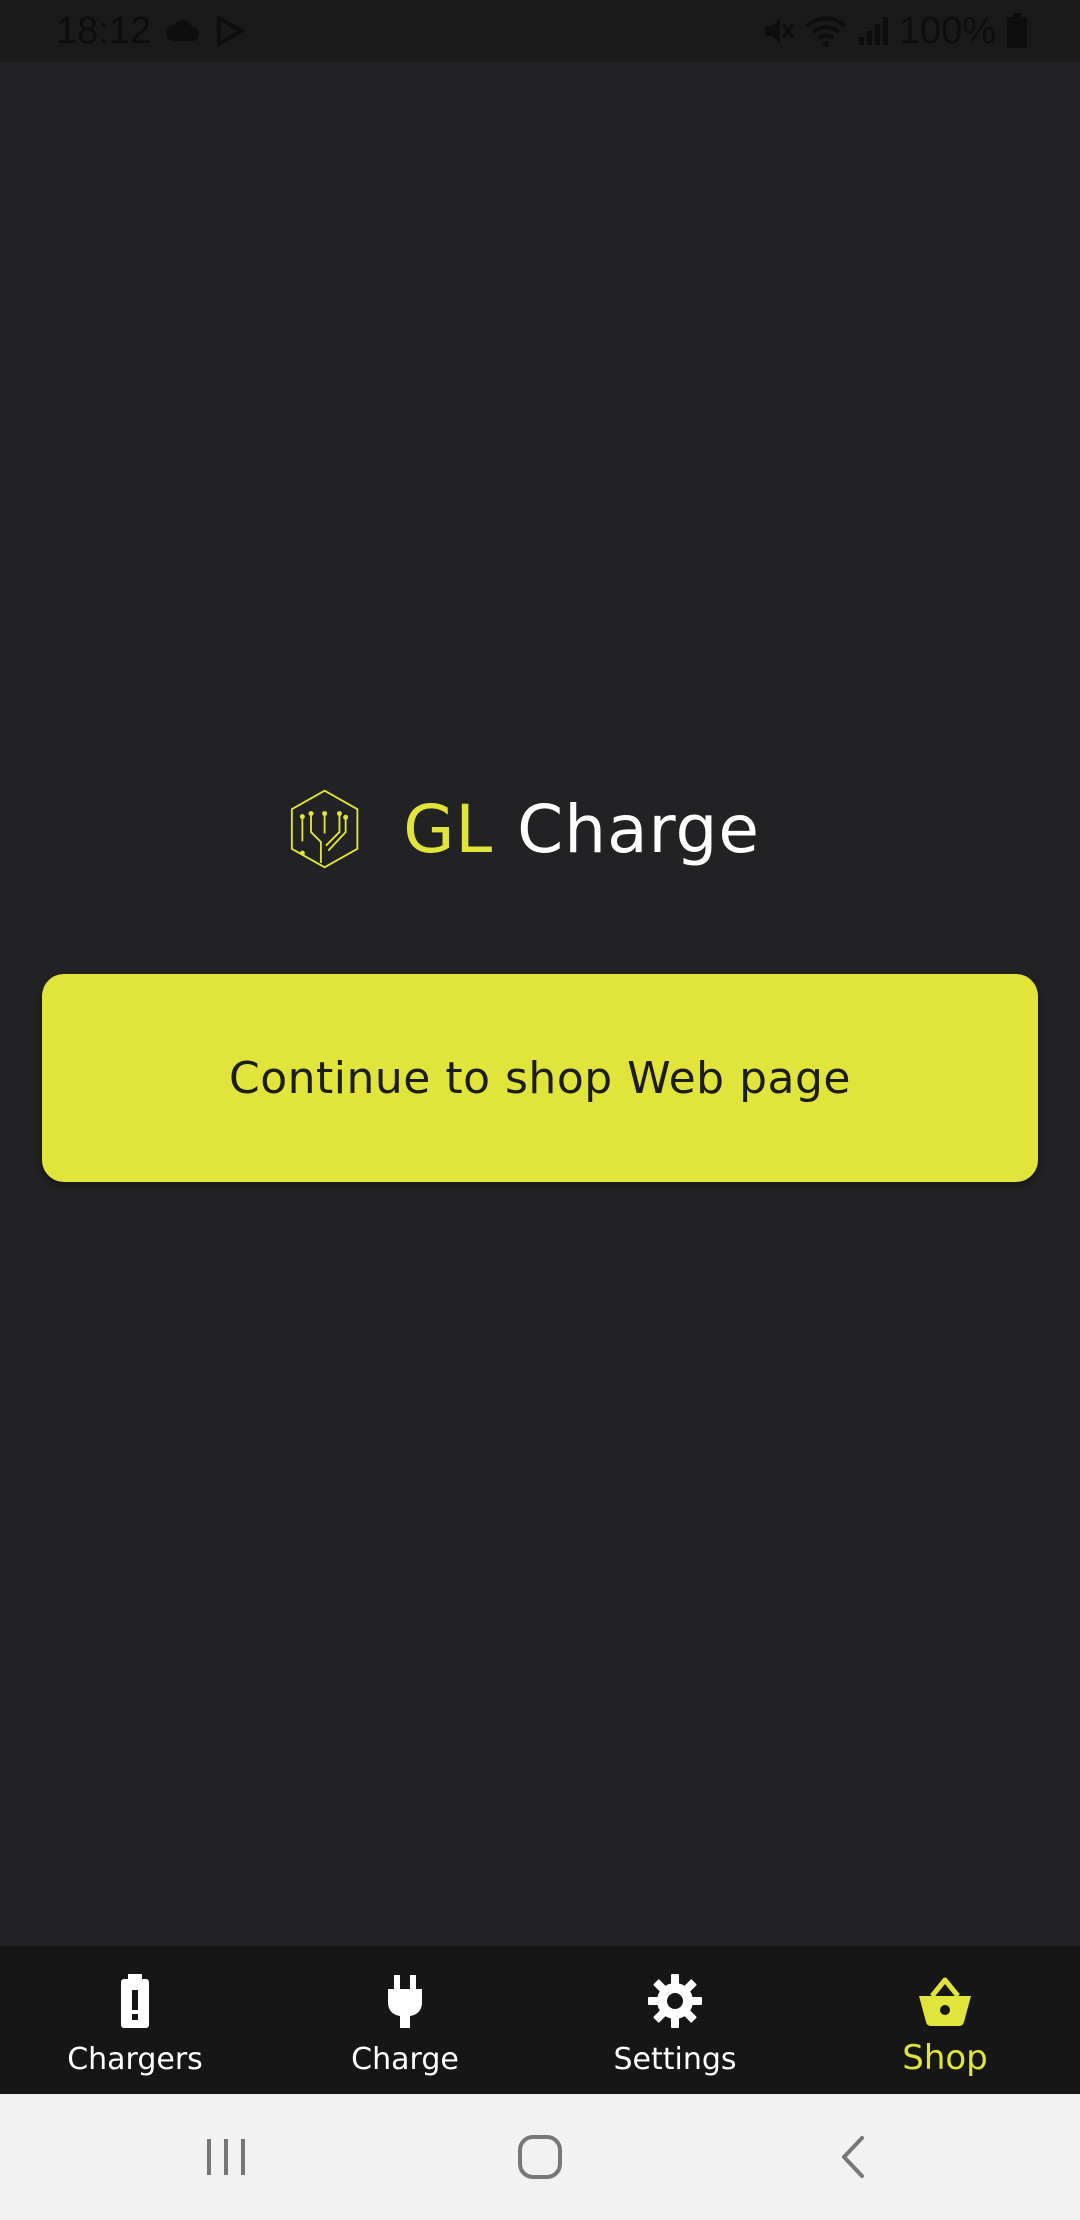 This screenshot has height=2220, width=1080. I want to click on basket-icon, so click(945, 2001).